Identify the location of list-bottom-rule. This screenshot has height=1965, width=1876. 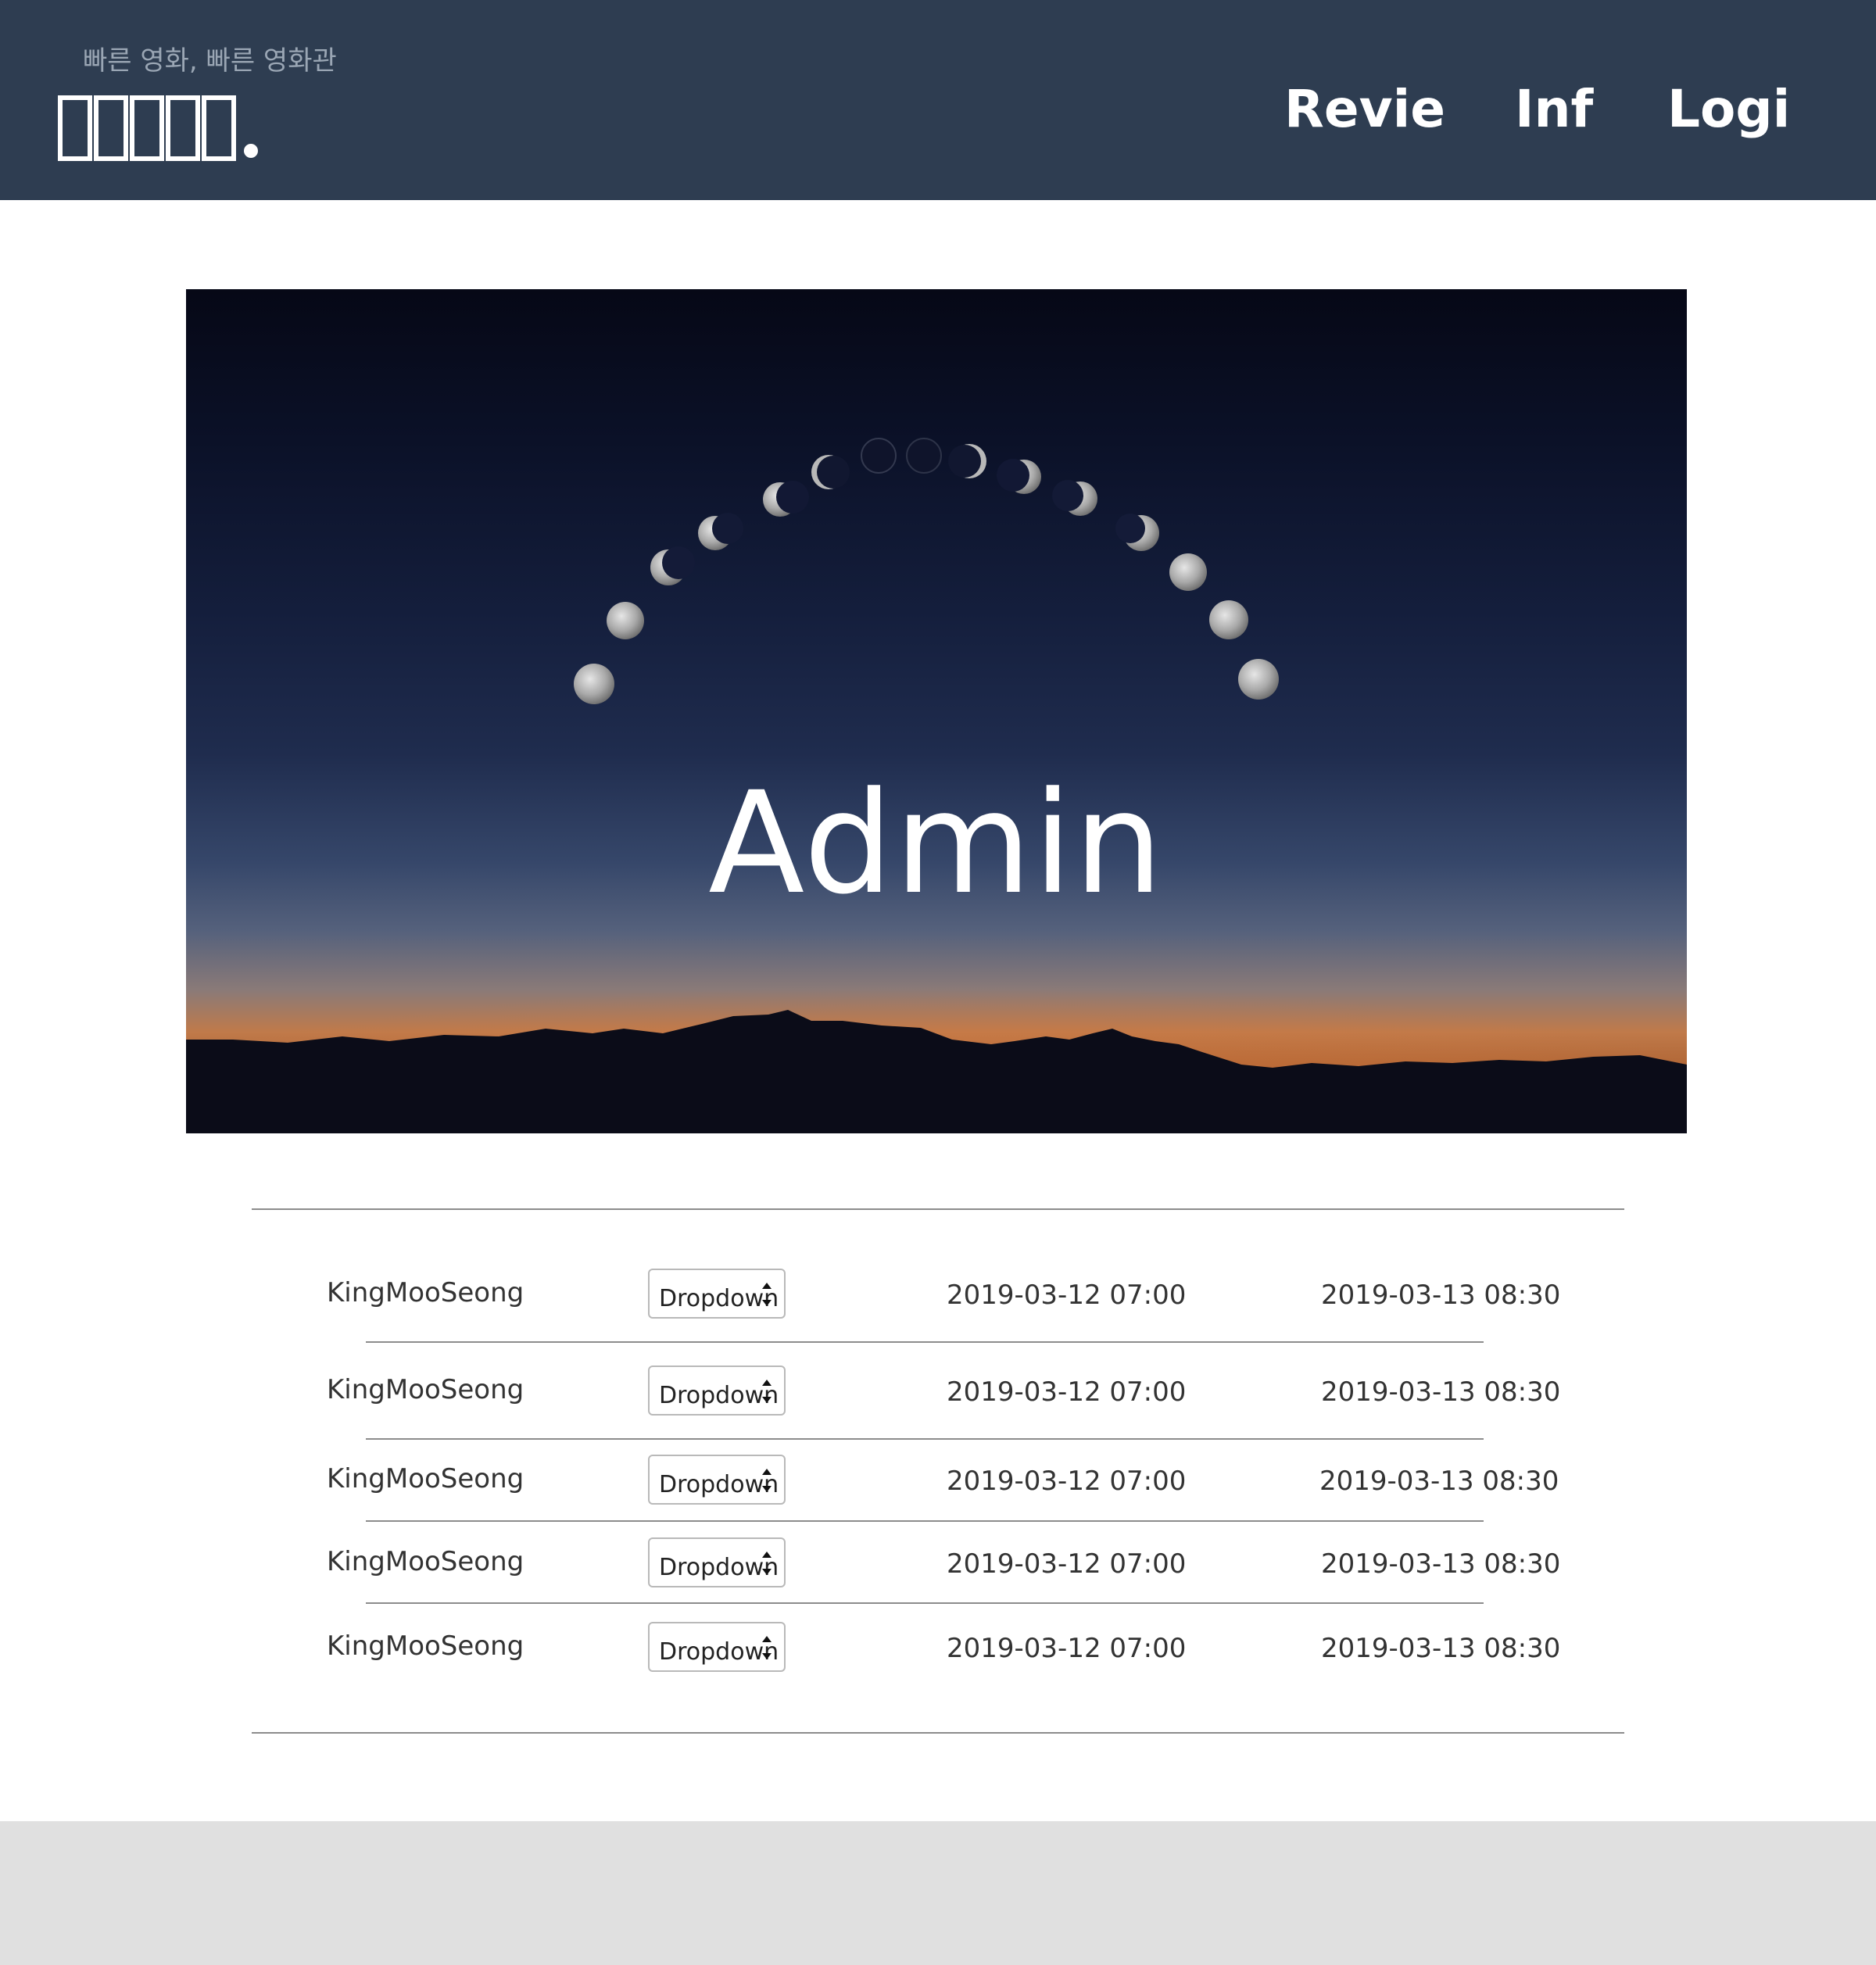
(938, 1733).